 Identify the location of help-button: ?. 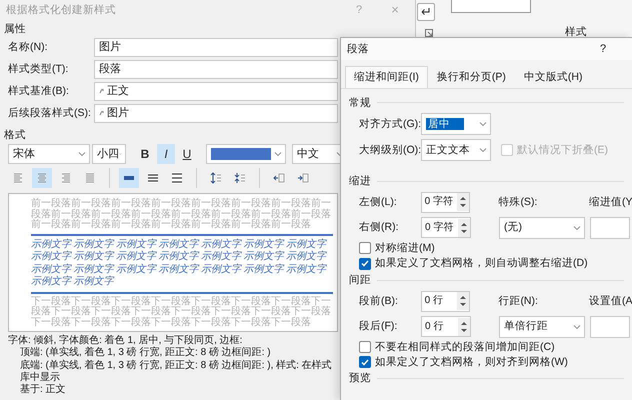
(603, 49).